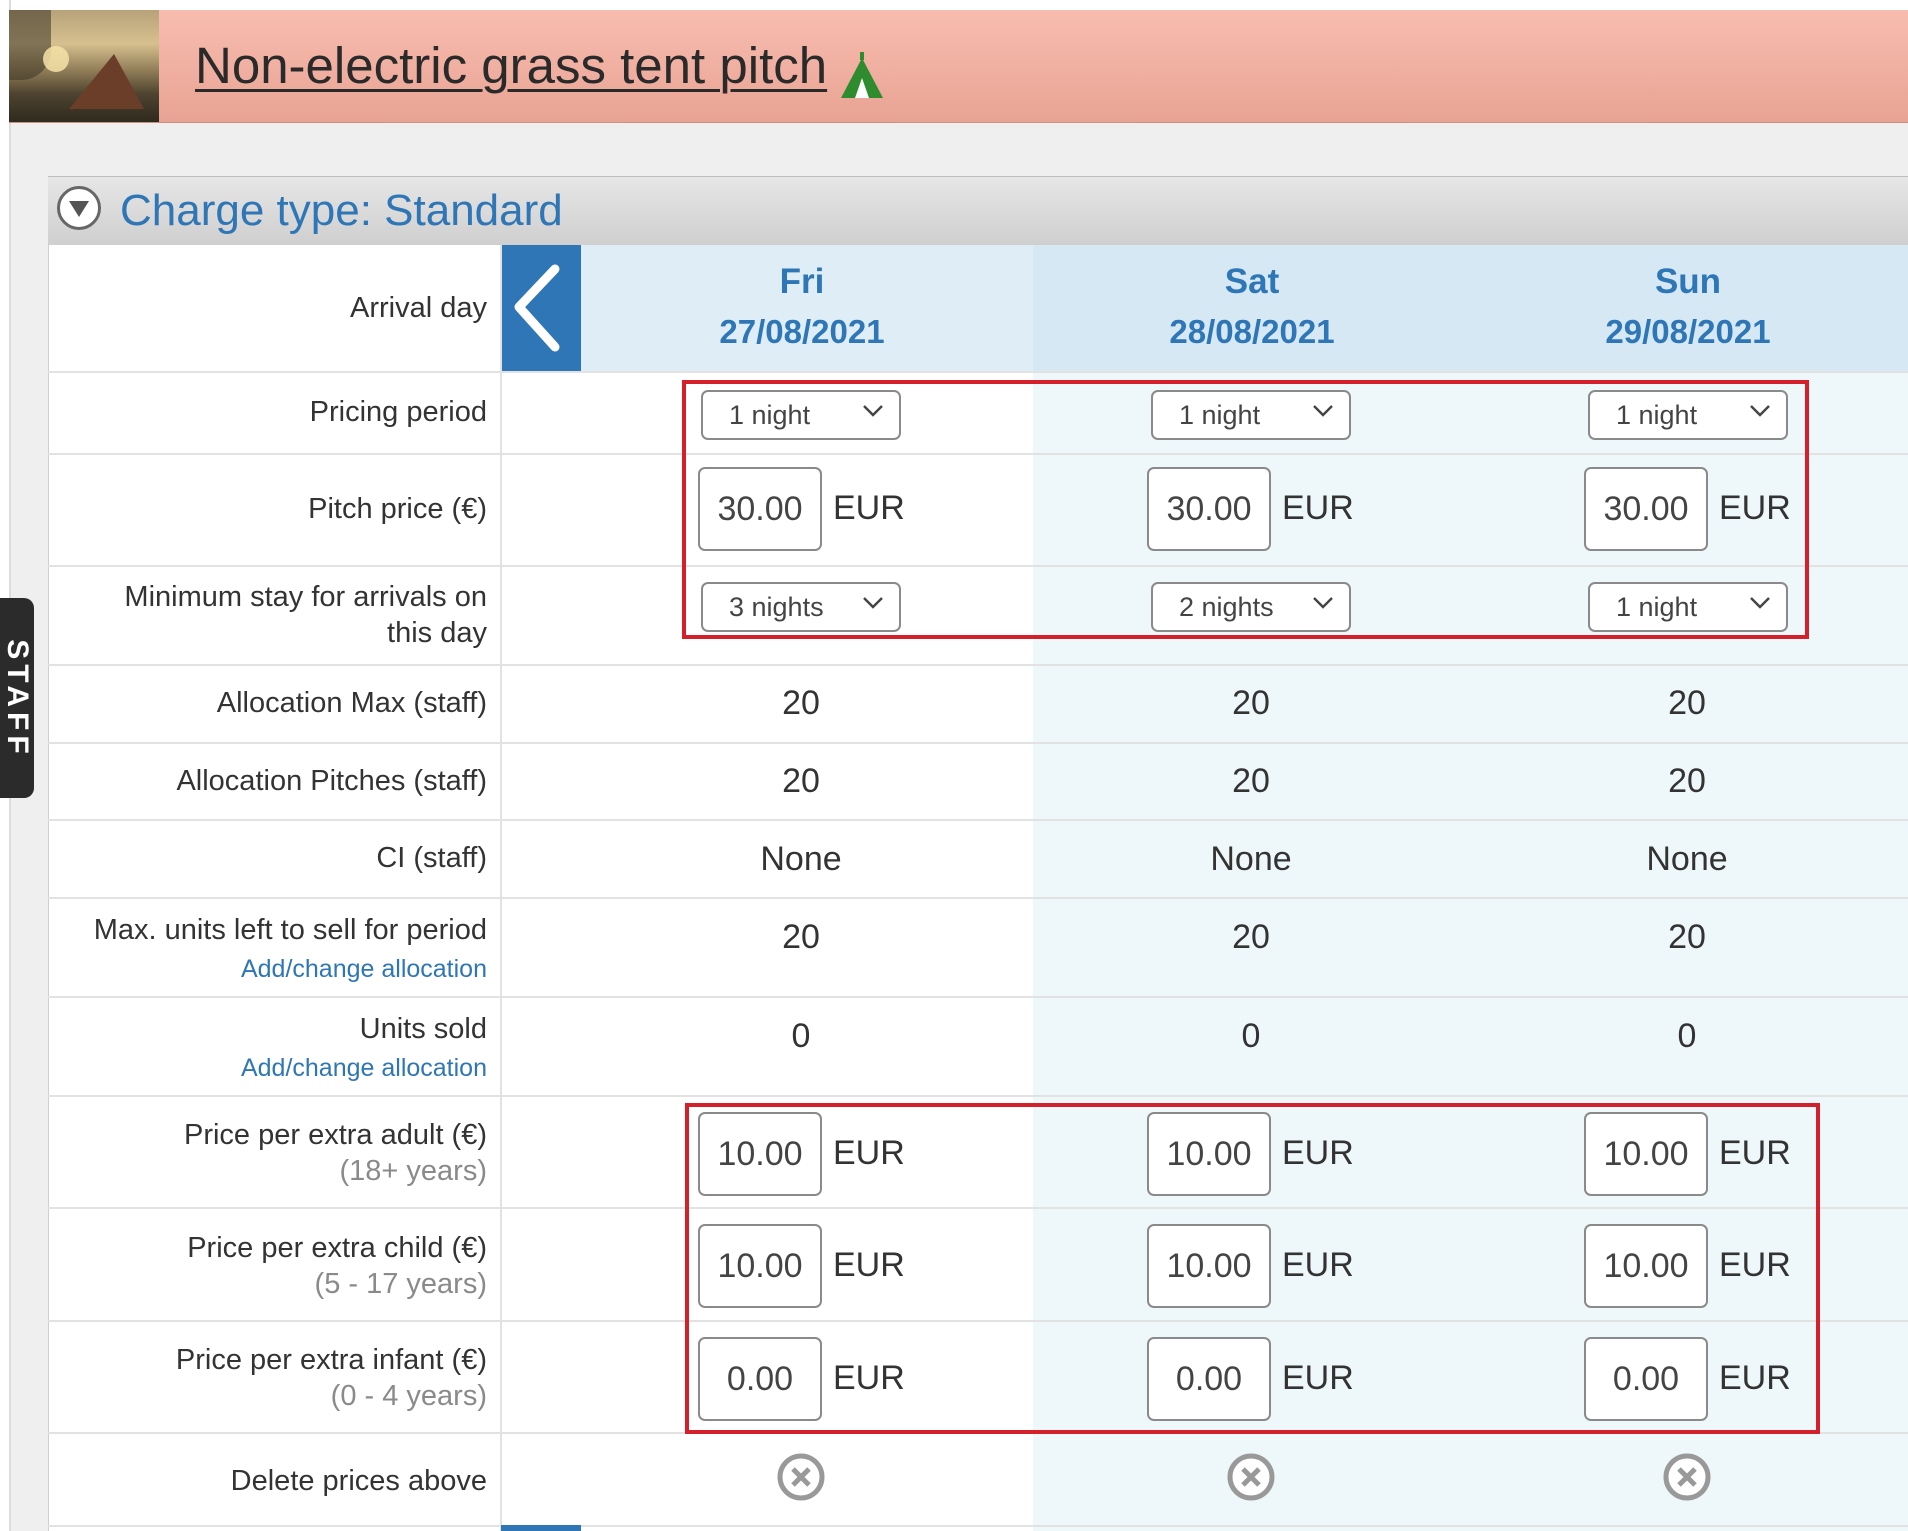  I want to click on extra-adult-label: Price per extra adult (€), so click(335, 1135).